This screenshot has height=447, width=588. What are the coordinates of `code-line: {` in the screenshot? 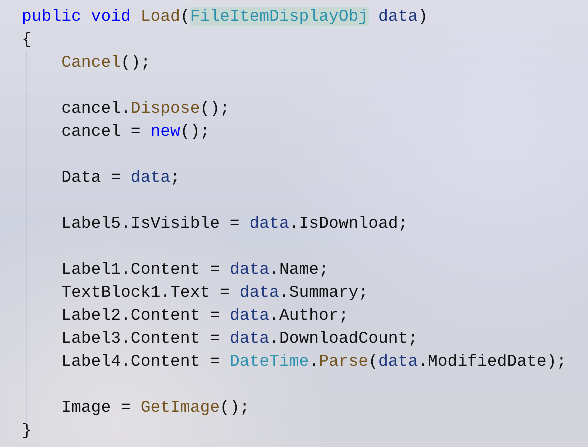 It's located at (27, 40).